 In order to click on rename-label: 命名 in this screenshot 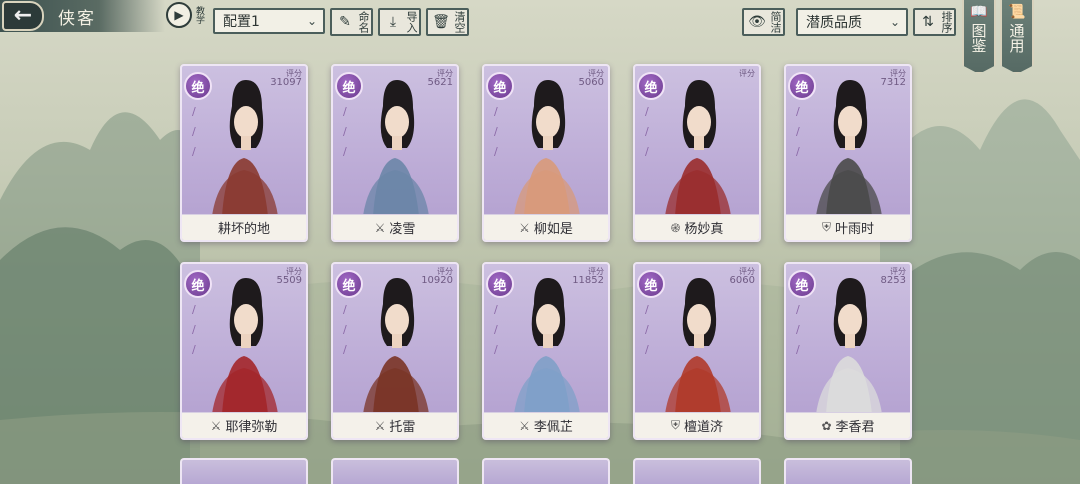, I will do `click(363, 22)`.